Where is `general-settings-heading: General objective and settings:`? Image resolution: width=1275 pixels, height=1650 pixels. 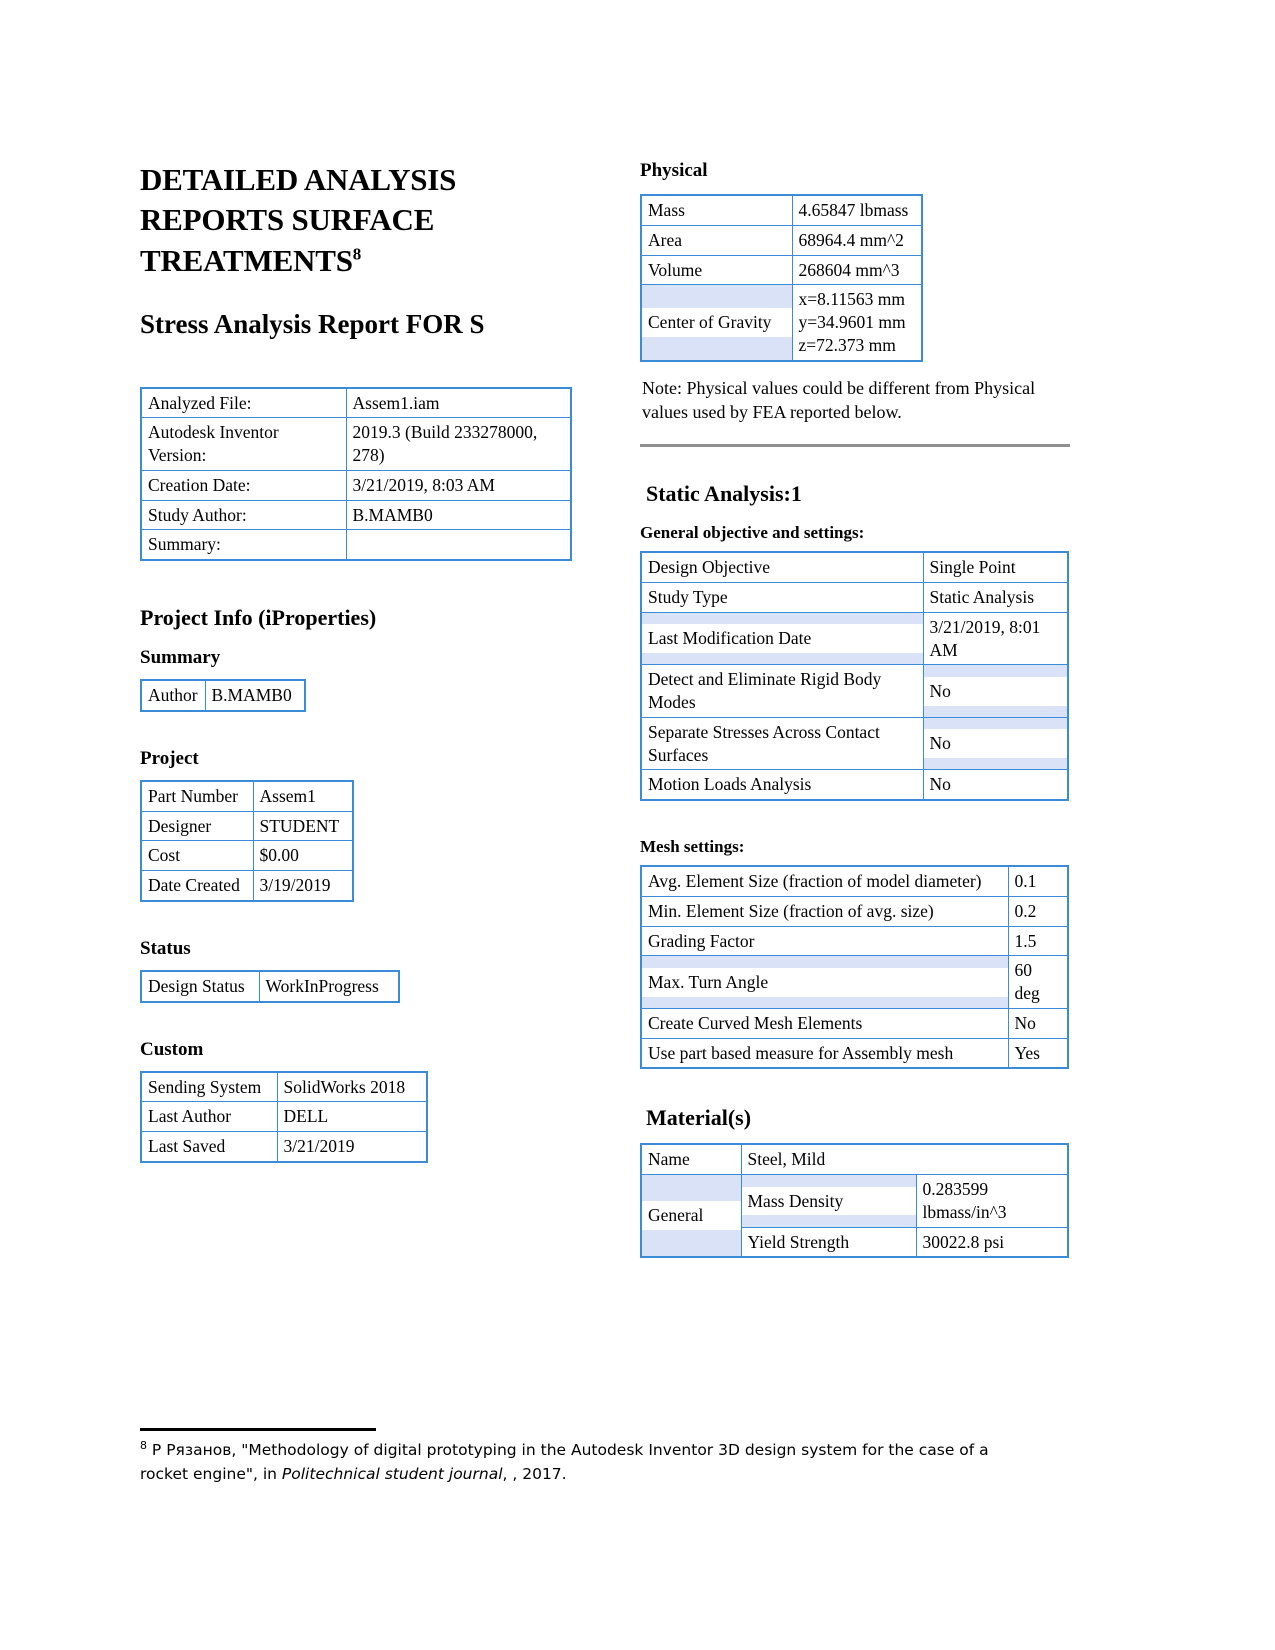 general-settings-heading: General objective and settings: is located at coordinates (752, 533).